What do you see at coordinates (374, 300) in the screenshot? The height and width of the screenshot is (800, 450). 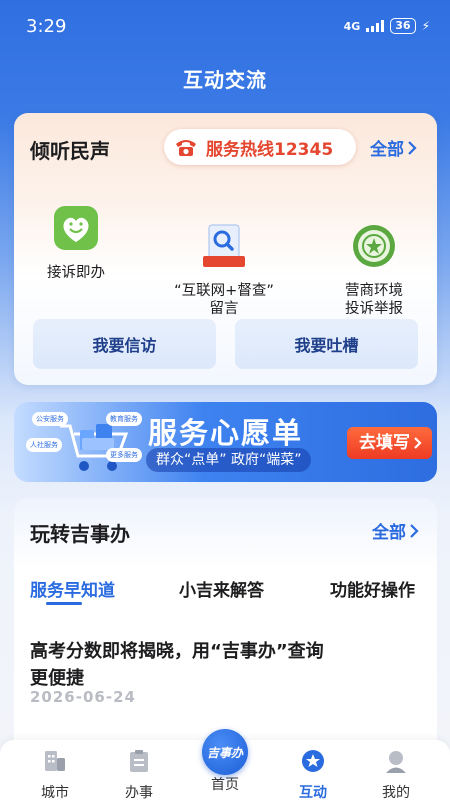 I see `service-business-report-label: 营商环境 投诉举报` at bounding box center [374, 300].